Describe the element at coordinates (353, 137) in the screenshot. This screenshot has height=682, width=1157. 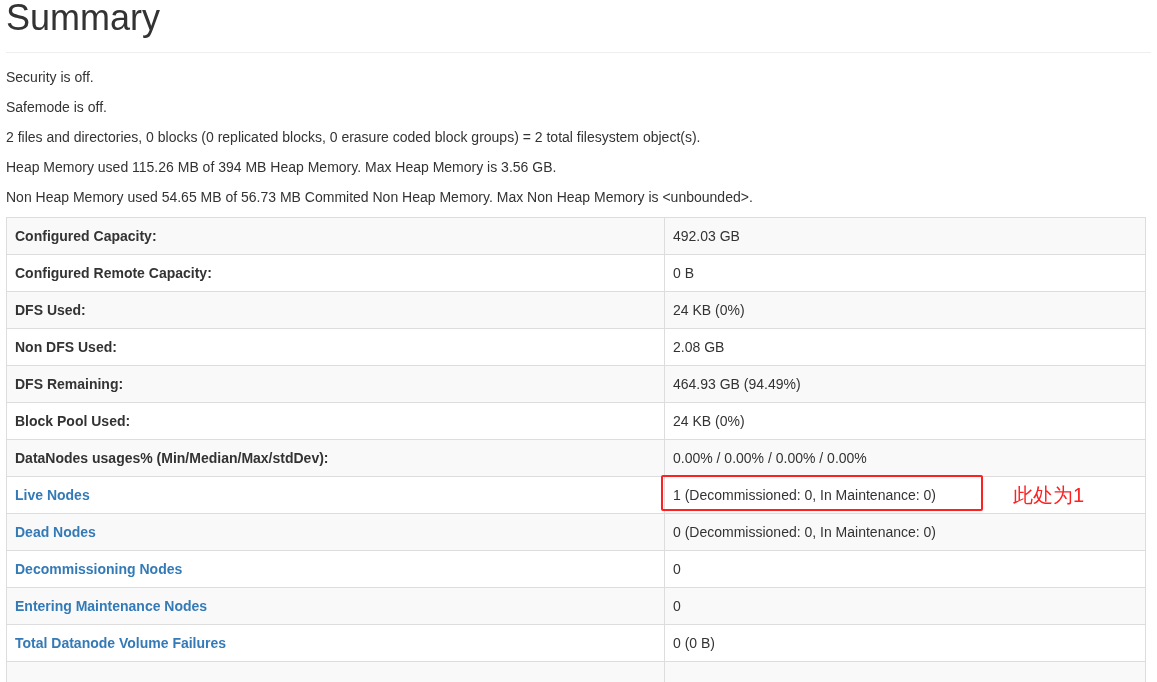
I see `status-text: 2 files and directories, 0 blocks (0 replicated blocks, 0 erasure coded block groups) = 2 total filesystem object(s).` at that location.